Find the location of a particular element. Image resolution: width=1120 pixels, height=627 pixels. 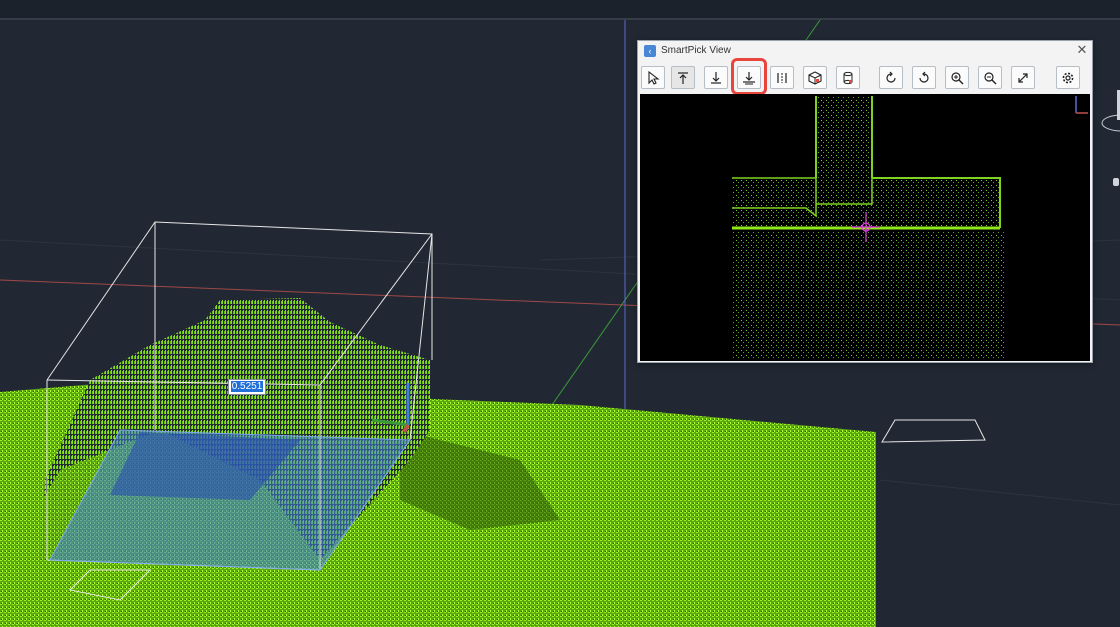

zoom-in-icon is located at coordinates (957, 77).